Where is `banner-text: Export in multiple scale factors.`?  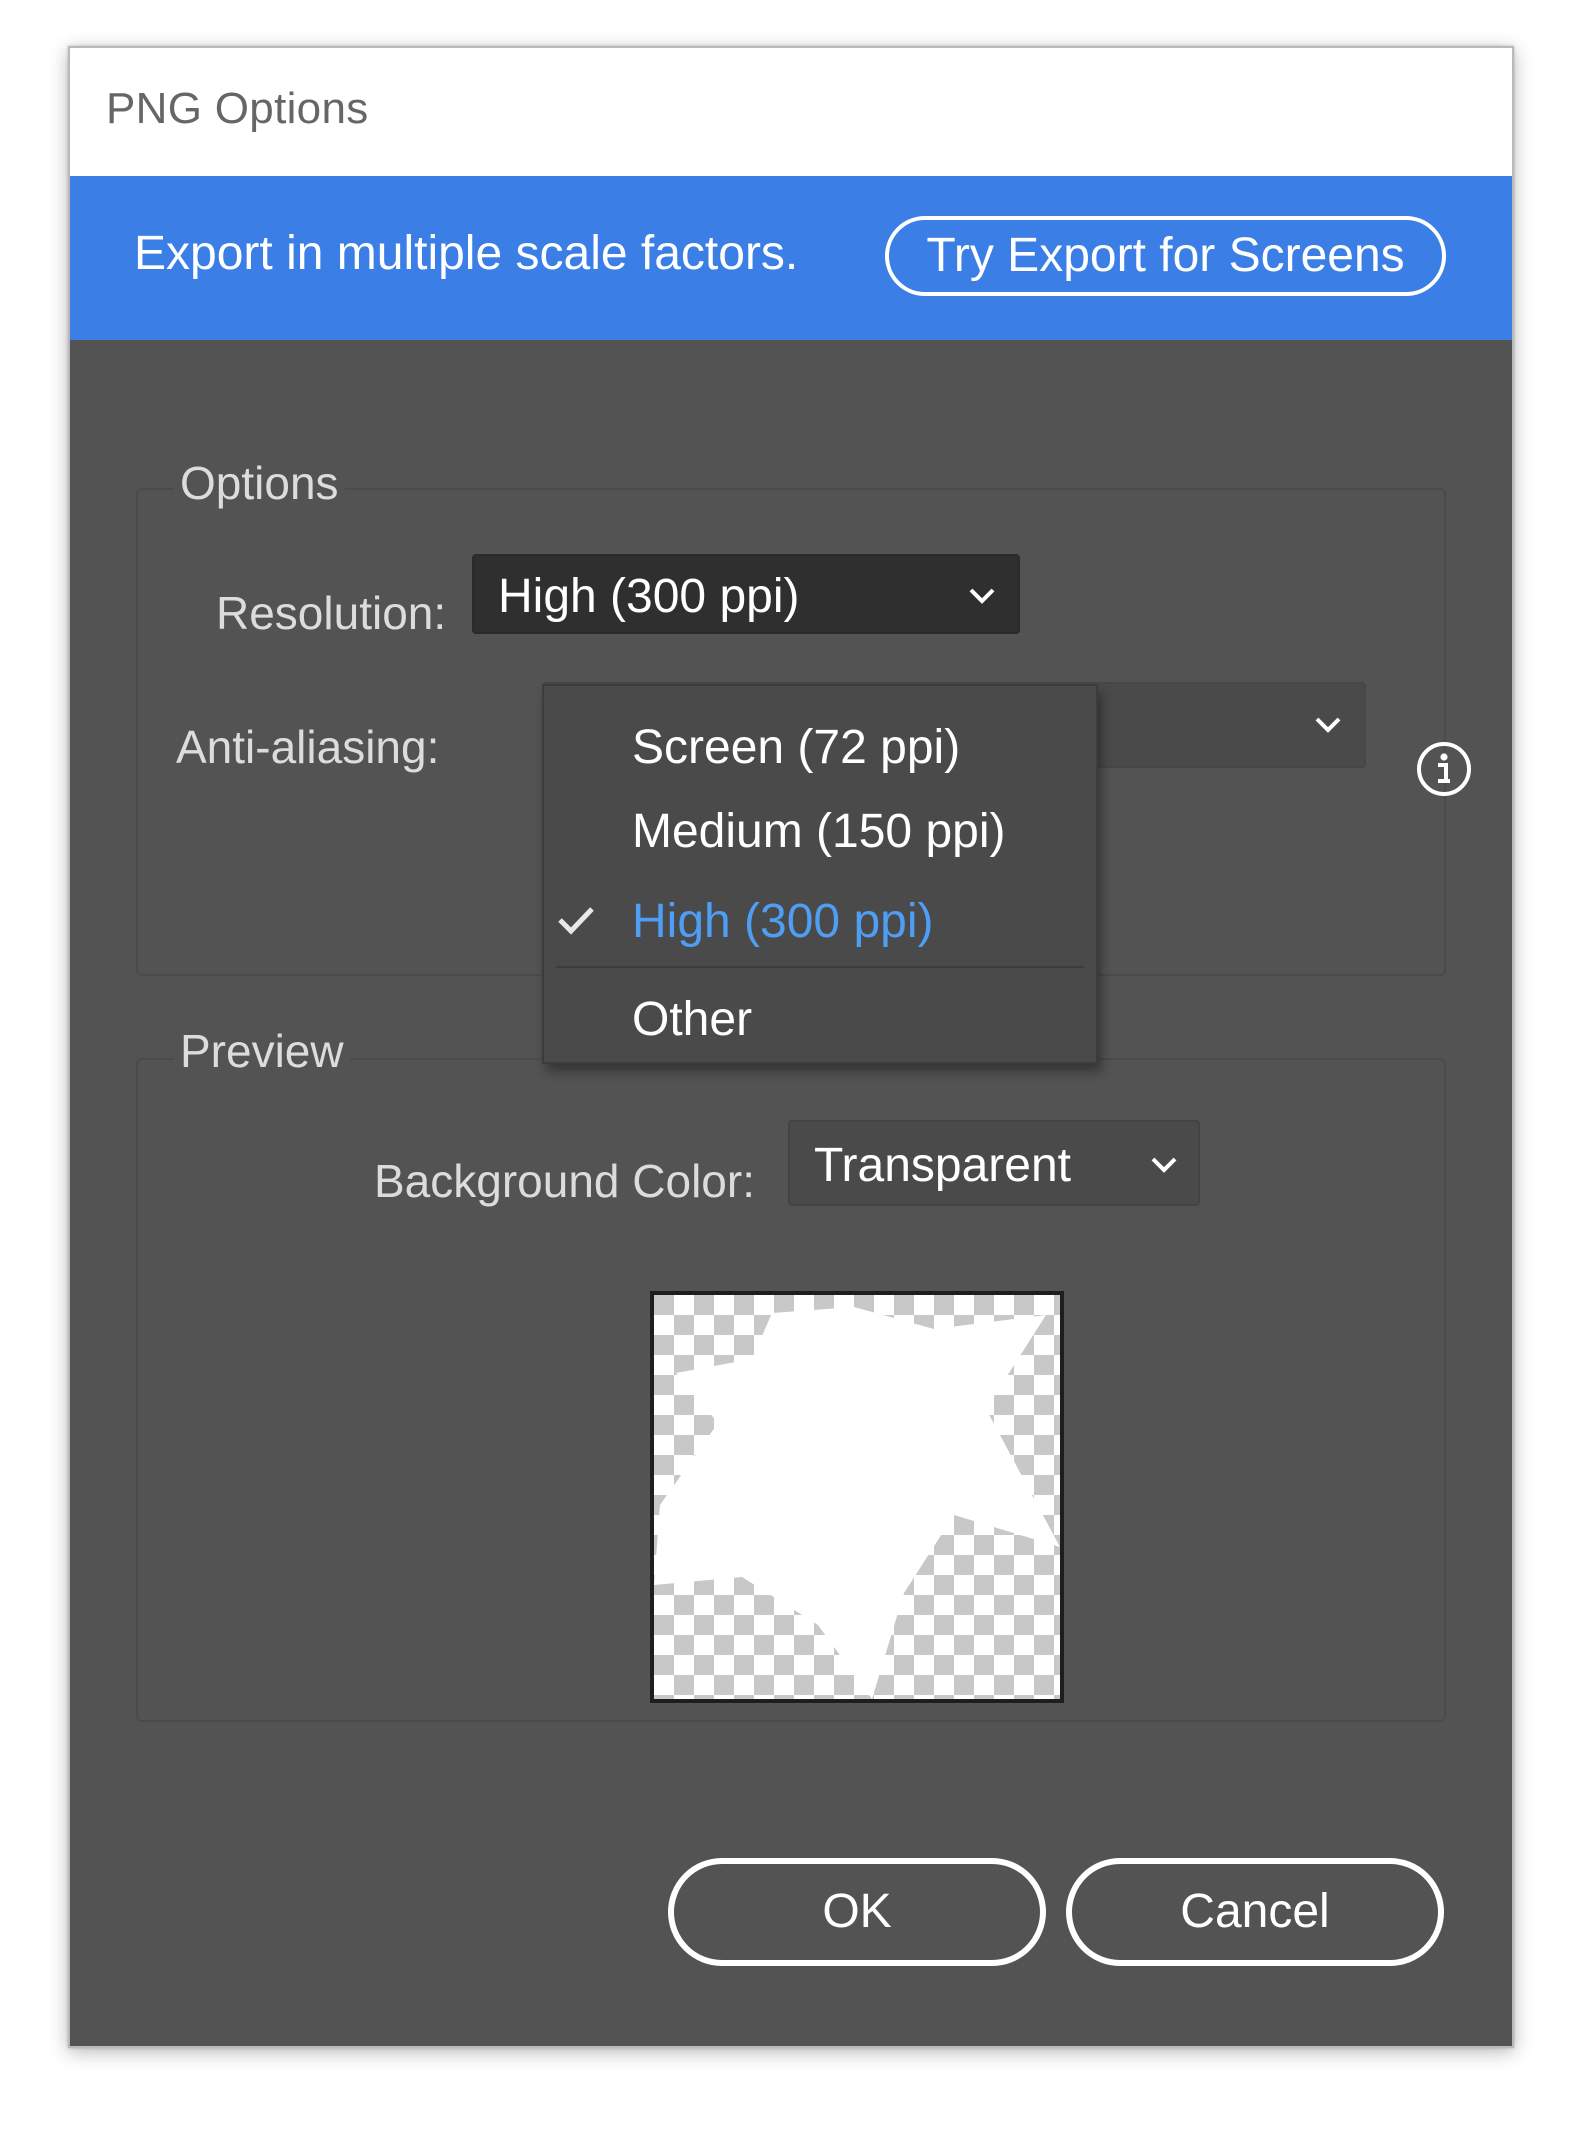 banner-text: Export in multiple scale factors. is located at coordinates (466, 253).